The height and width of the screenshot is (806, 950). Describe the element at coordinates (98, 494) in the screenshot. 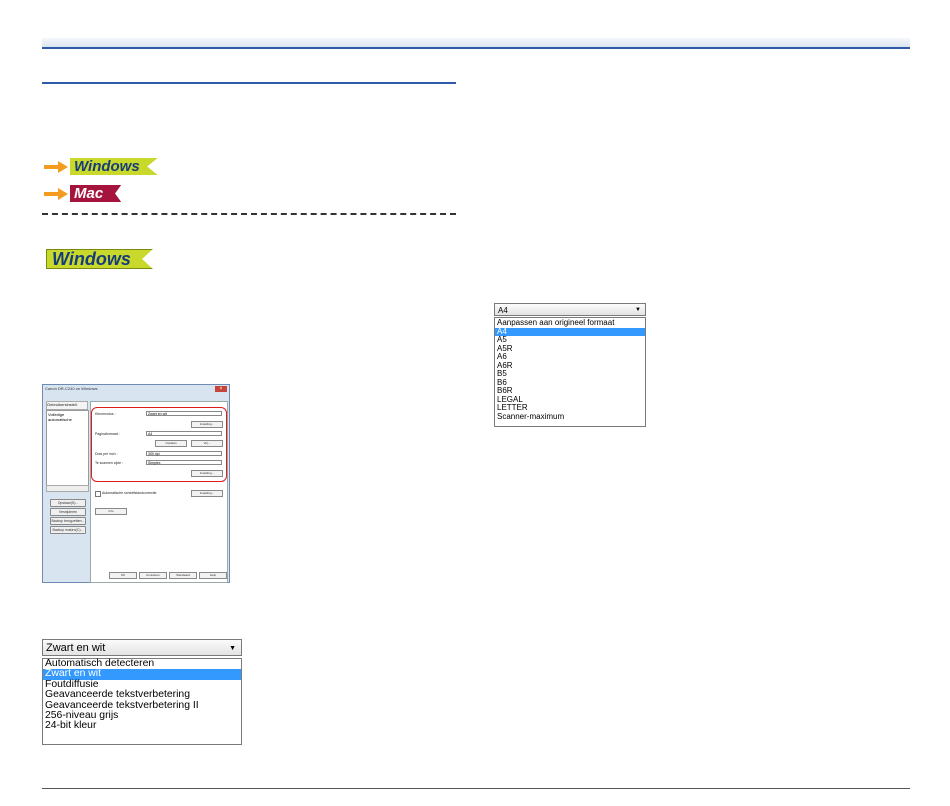

I see `deskew-checkbox` at that location.